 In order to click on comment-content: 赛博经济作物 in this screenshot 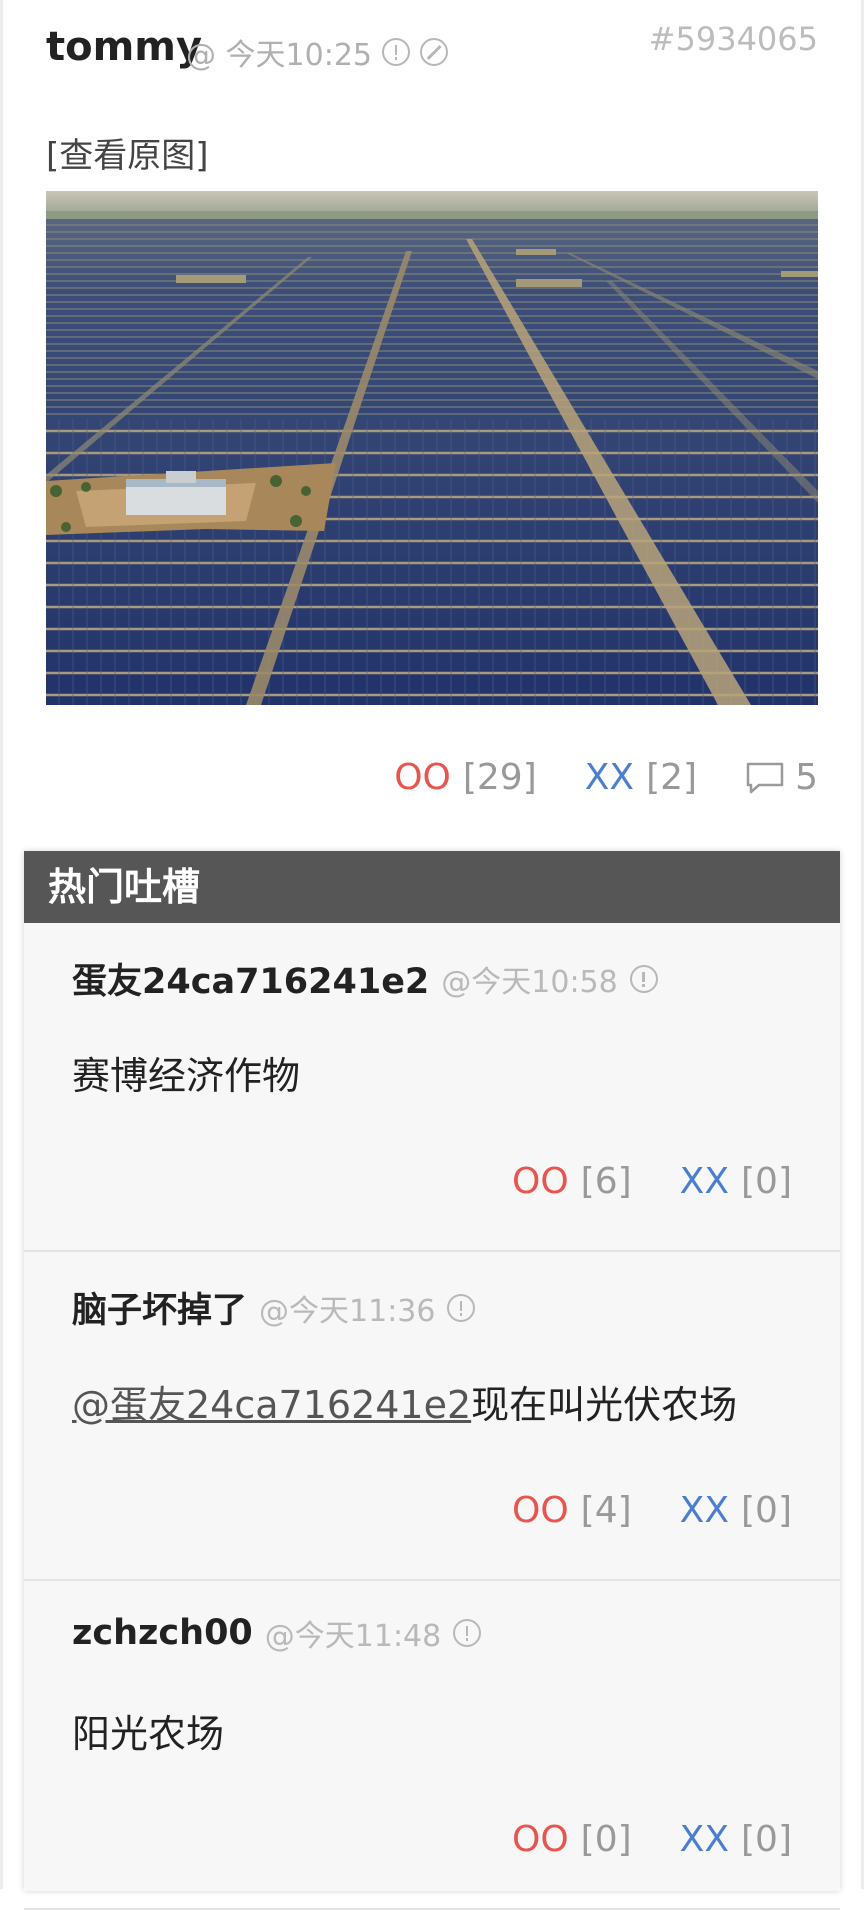, I will do `click(186, 1076)`.